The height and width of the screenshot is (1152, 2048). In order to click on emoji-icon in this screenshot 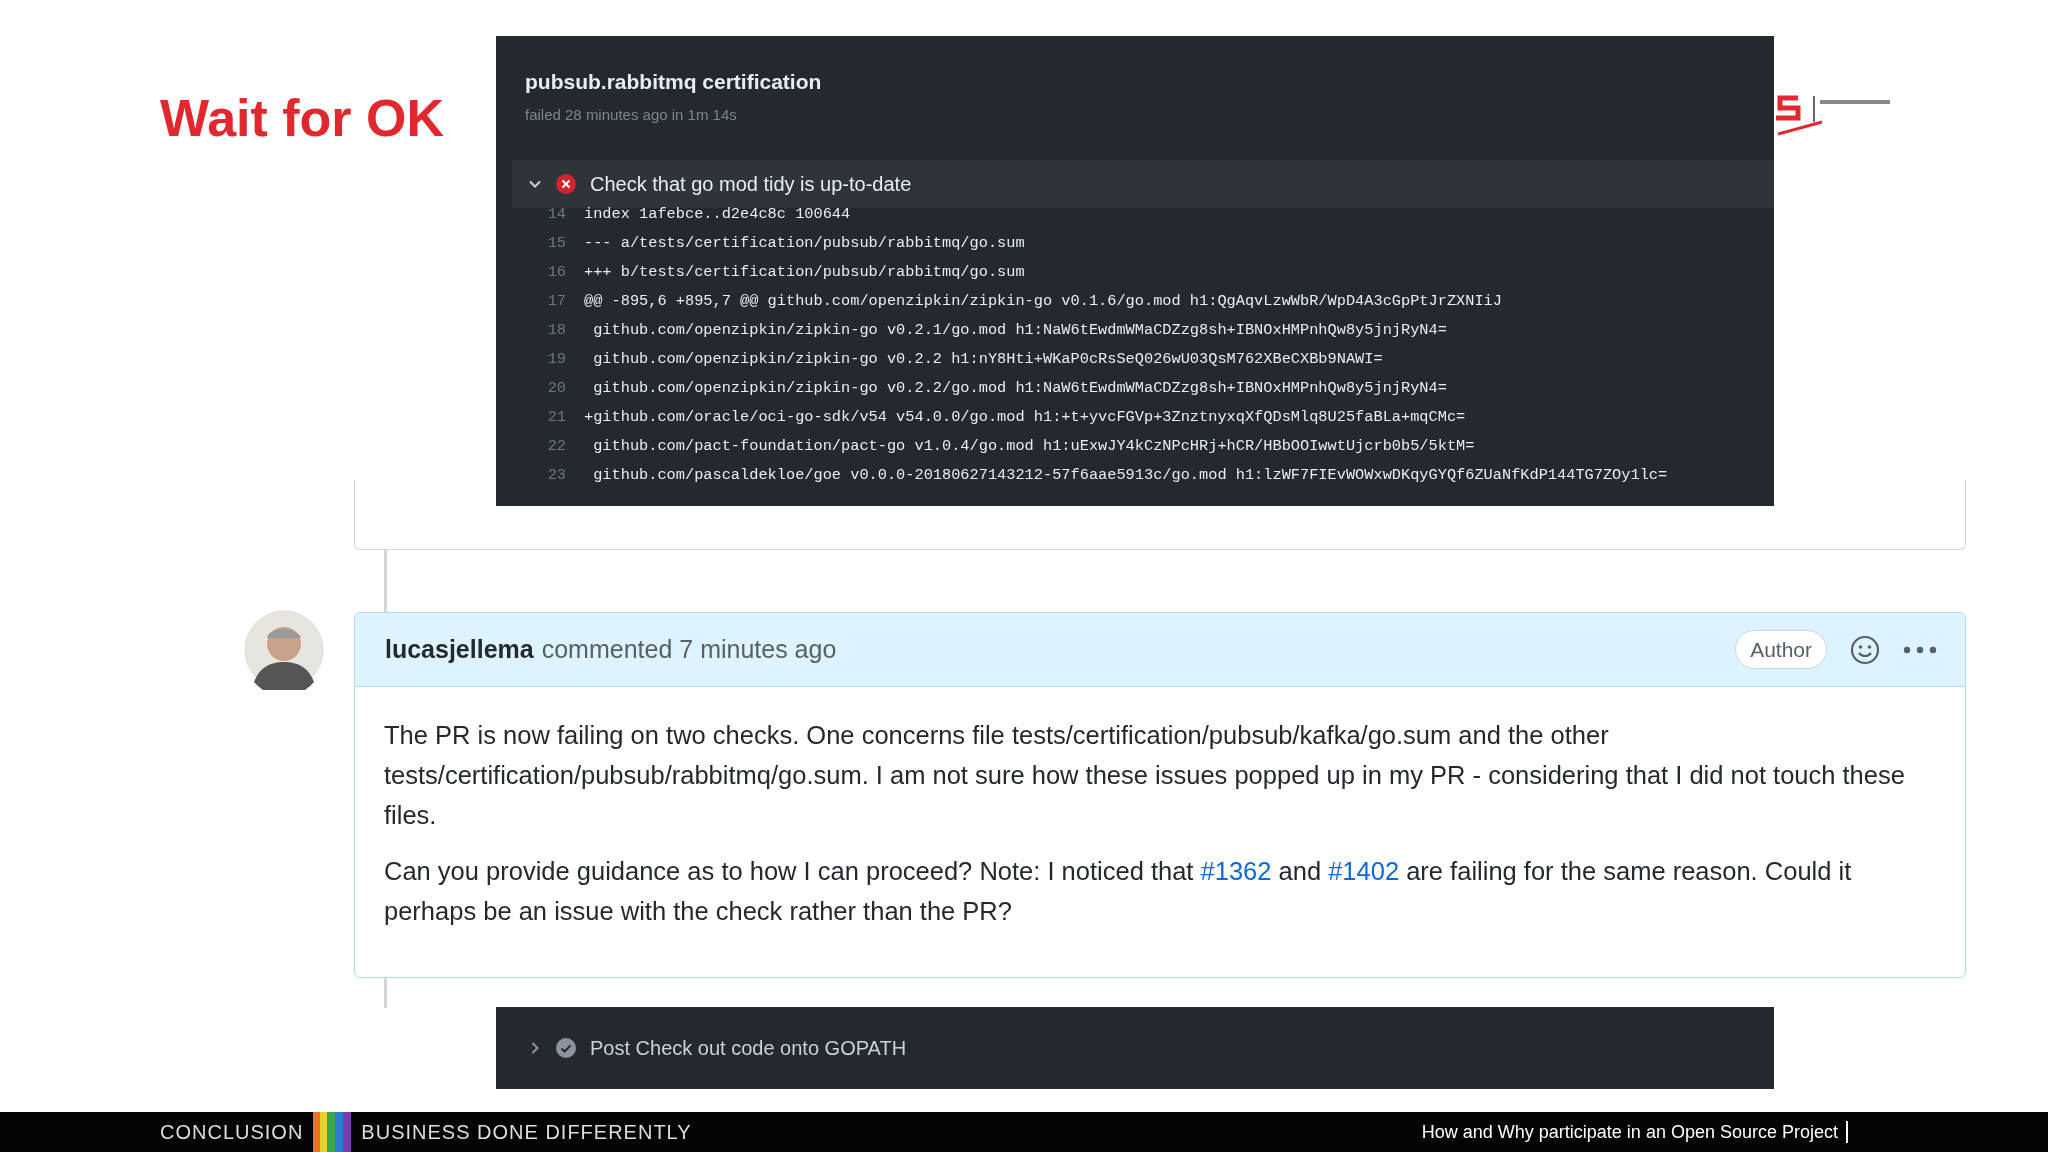, I will do `click(1865, 649)`.